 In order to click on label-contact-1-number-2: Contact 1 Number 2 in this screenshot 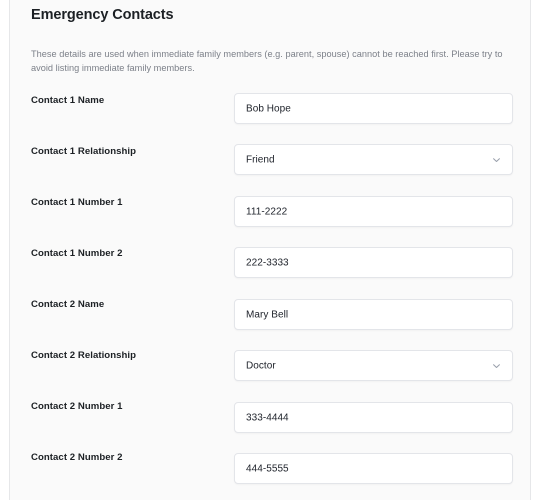, I will do `click(77, 253)`.